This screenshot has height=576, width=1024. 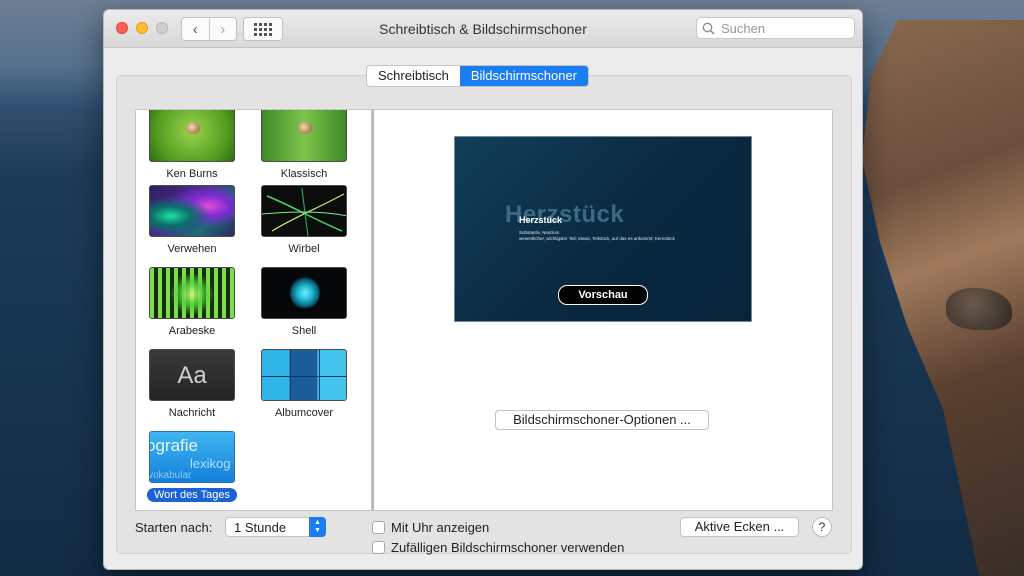 I want to click on arabeske-thumbnail, so click(x=192, y=293).